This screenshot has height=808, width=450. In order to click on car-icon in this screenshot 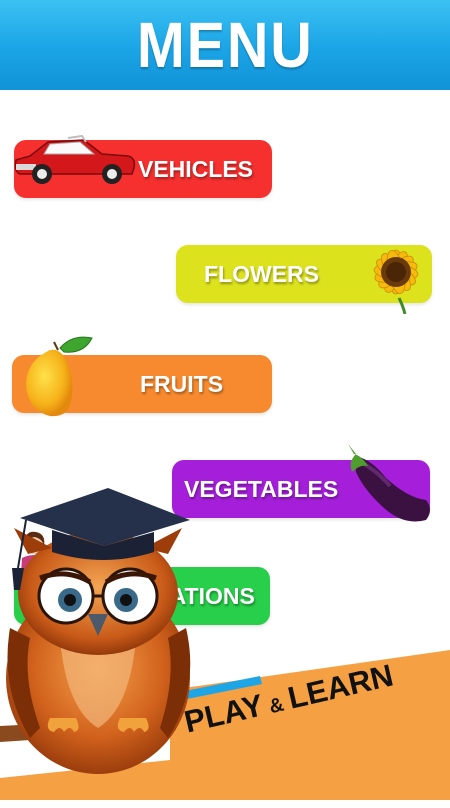, I will do `click(75, 159)`.